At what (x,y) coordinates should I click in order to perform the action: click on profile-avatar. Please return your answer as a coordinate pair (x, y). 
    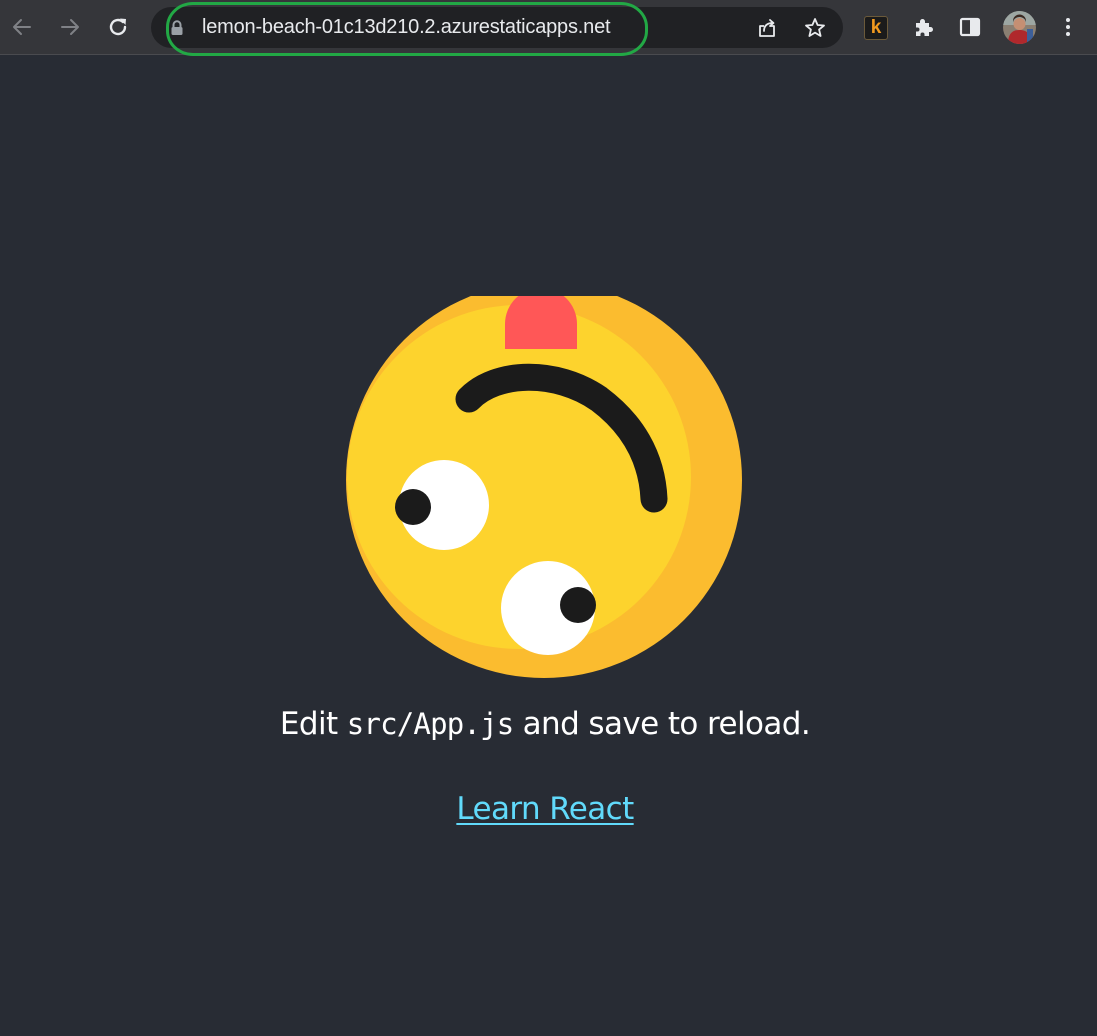
    Looking at the image, I should click on (1019, 27).